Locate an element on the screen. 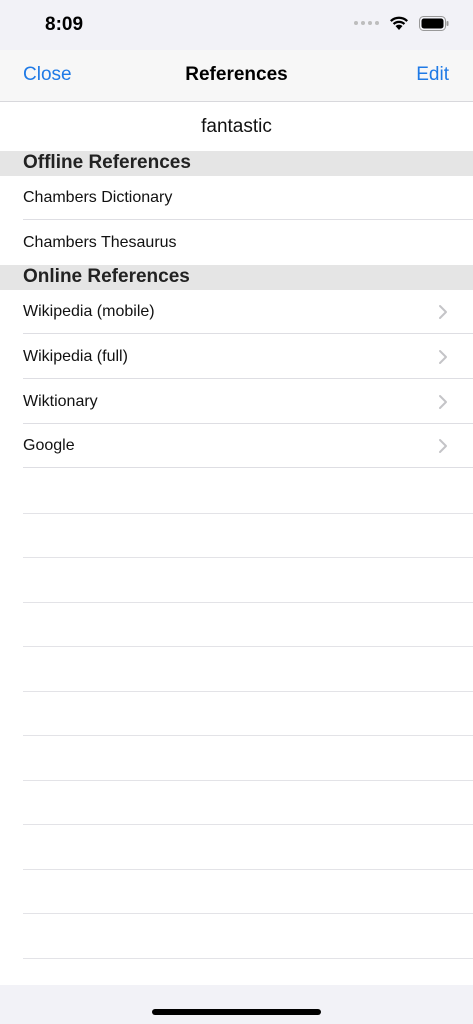 Image resolution: width=473 pixels, height=1024 pixels. home-indicator-area is located at coordinates (236, 1004).